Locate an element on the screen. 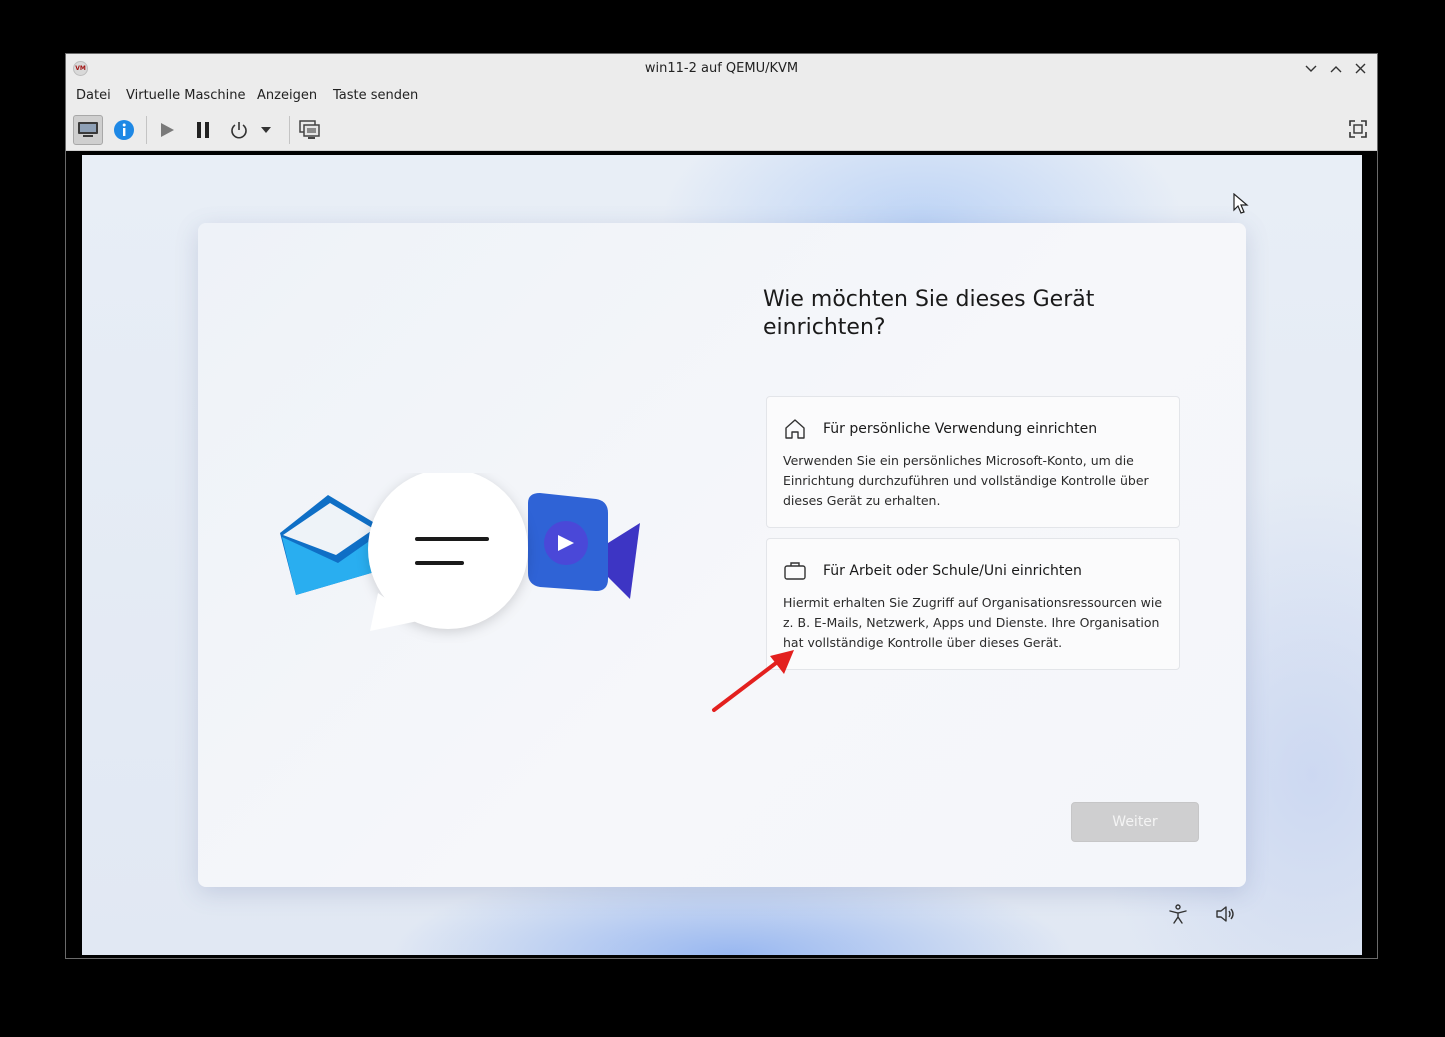 Image resolution: width=1445 pixels, height=1037 pixels. video-icon is located at coordinates (584, 546).